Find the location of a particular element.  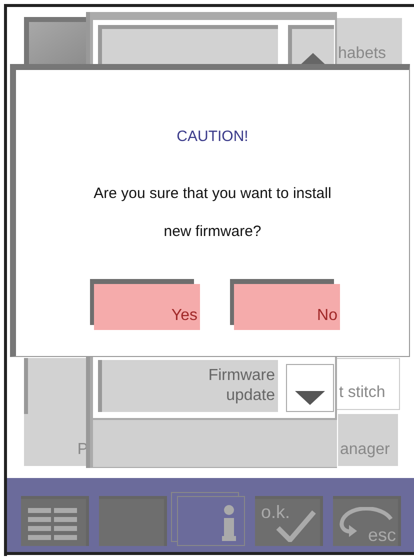

list-icon is located at coordinates (53, 524).